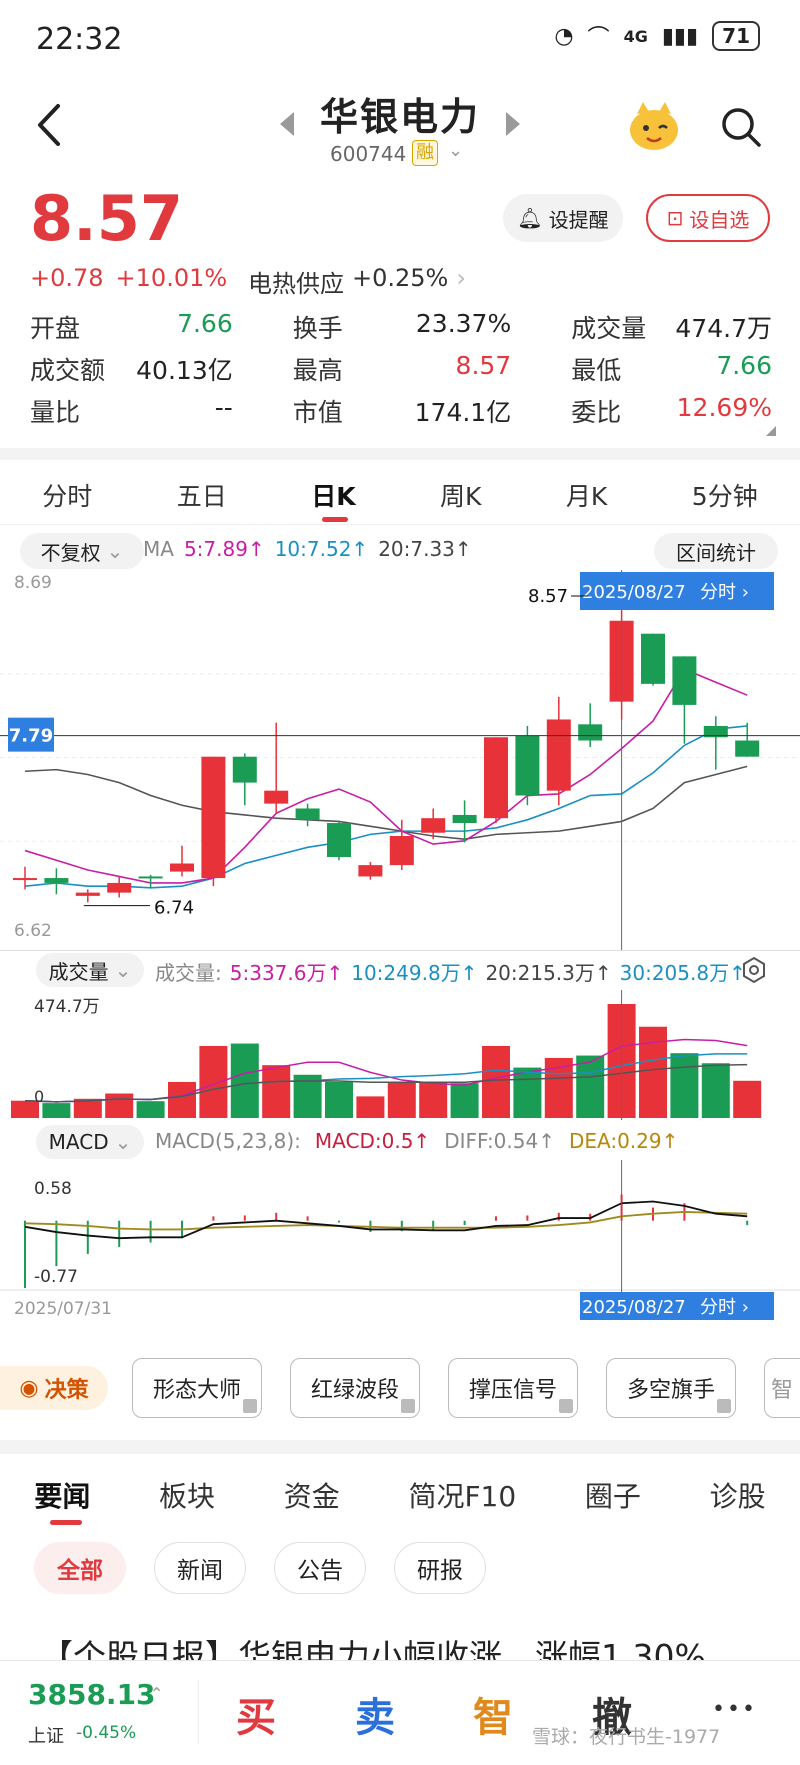  I want to click on tool-label: 红绿波段, so click(354, 1390).